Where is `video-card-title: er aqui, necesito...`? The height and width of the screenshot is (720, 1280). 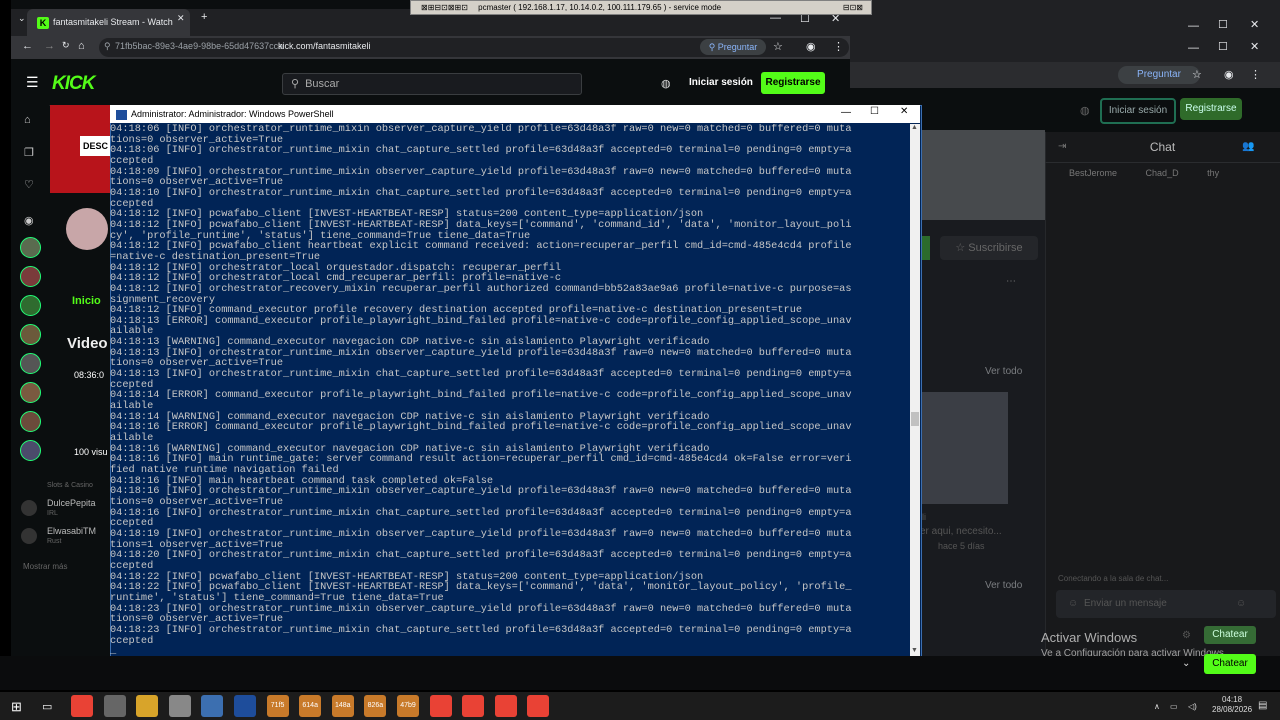
video-card-title: er aqui, necesito... is located at coordinates (961, 531).